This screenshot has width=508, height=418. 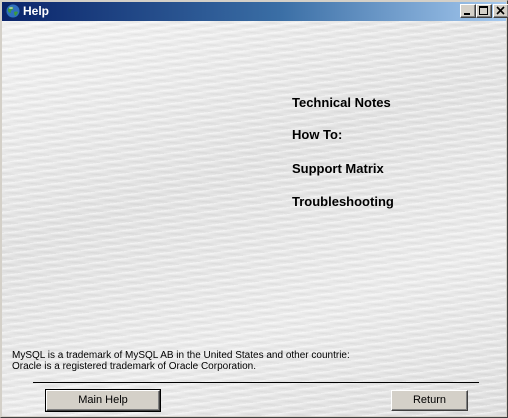 What do you see at coordinates (317, 135) in the screenshot?
I see `link-how-to: How To:` at bounding box center [317, 135].